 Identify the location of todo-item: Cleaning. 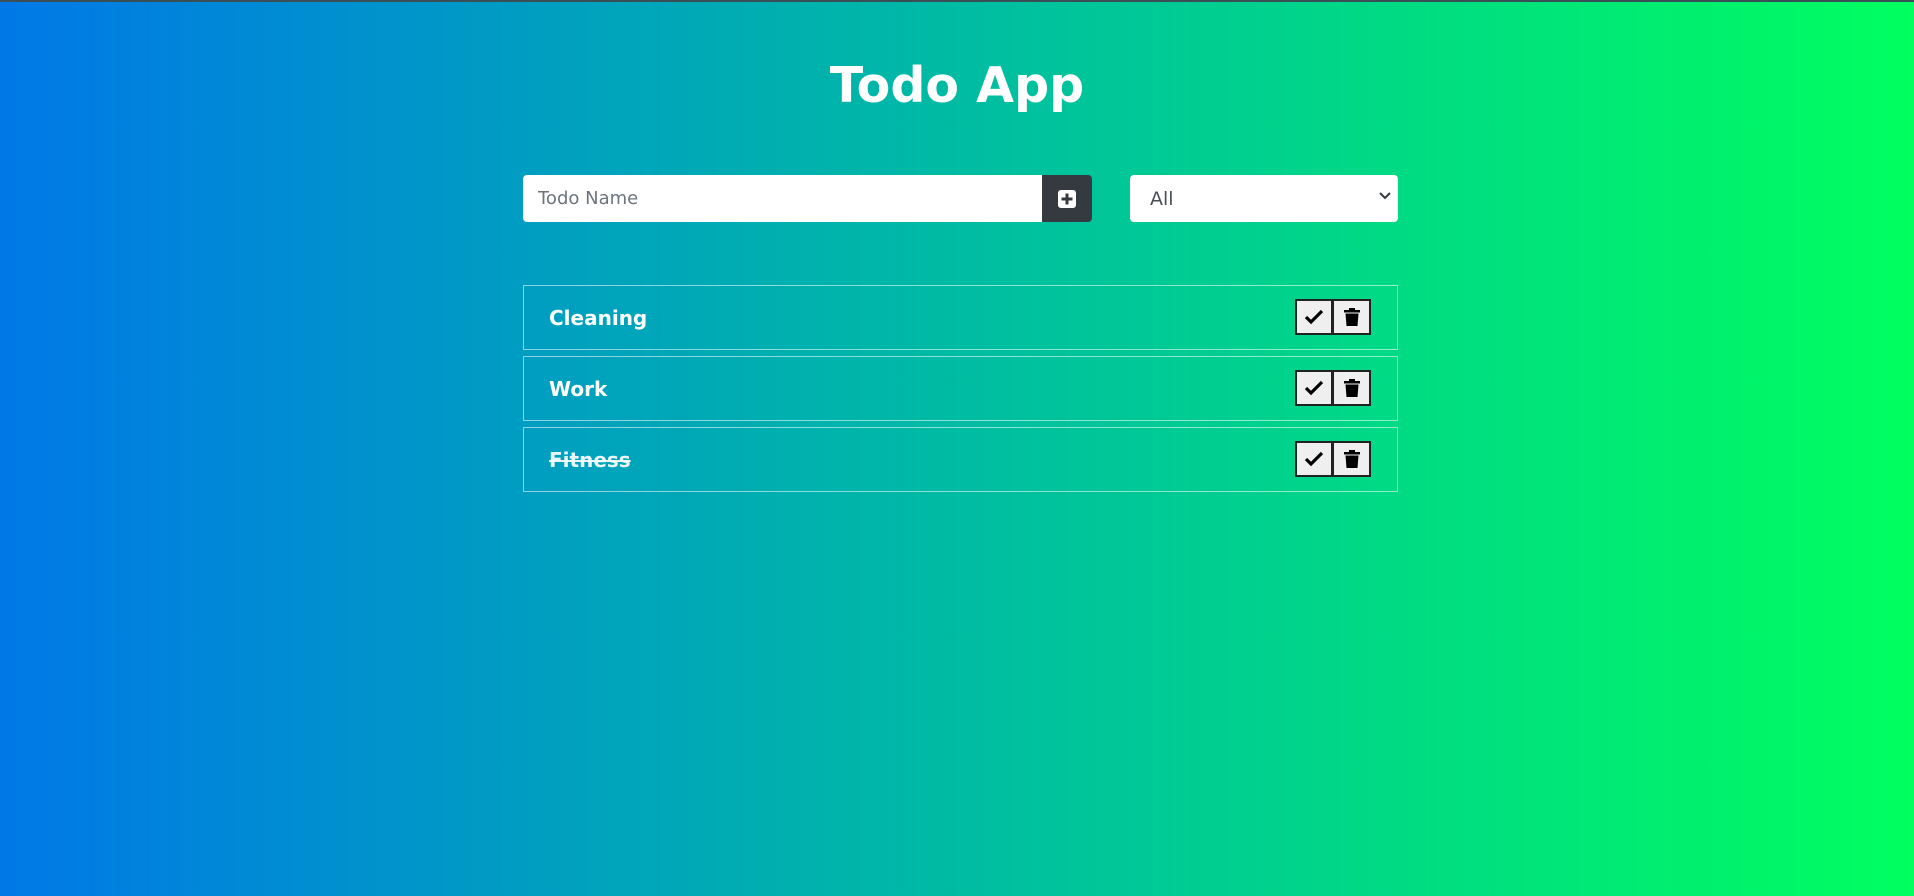
(960, 317).